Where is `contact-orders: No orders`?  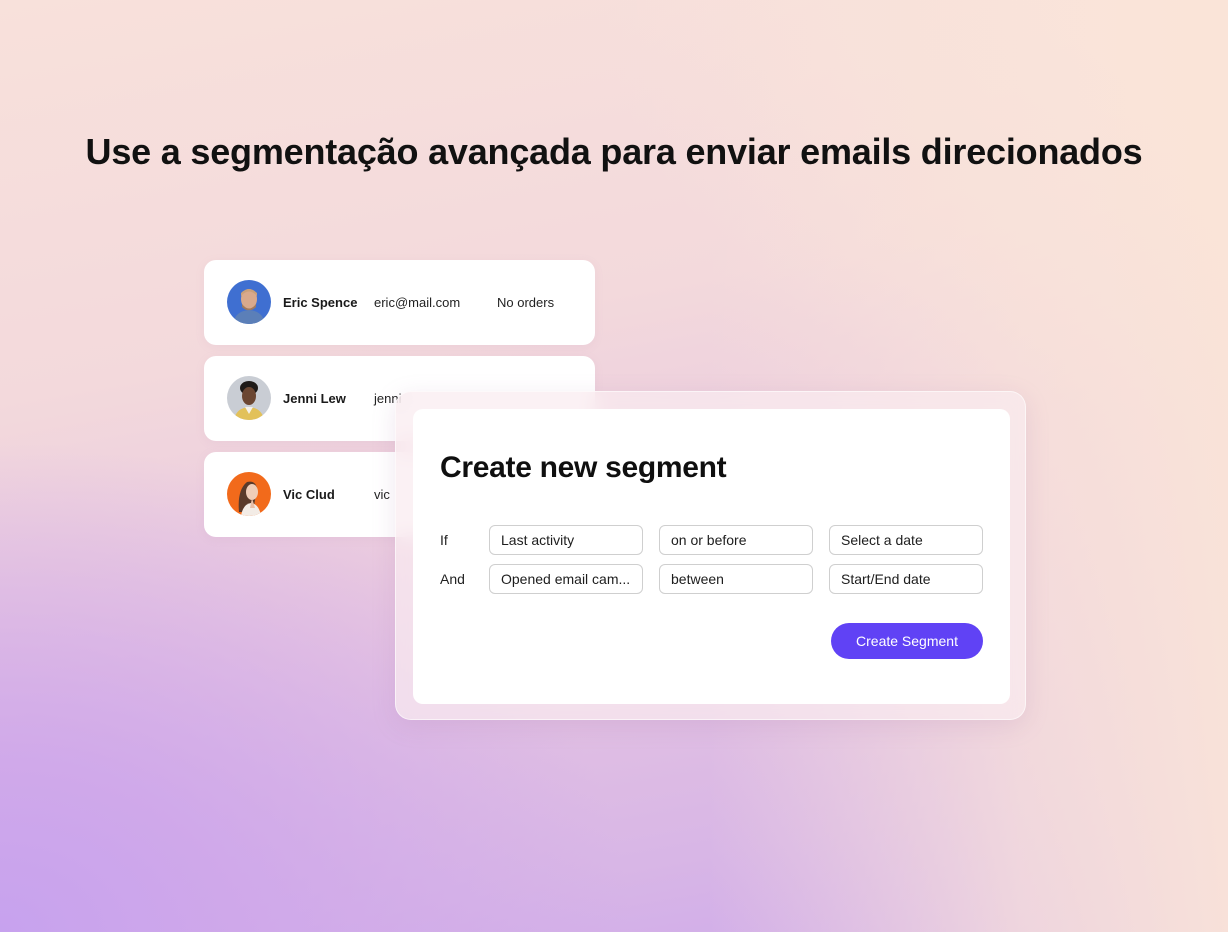 contact-orders: No orders is located at coordinates (526, 302).